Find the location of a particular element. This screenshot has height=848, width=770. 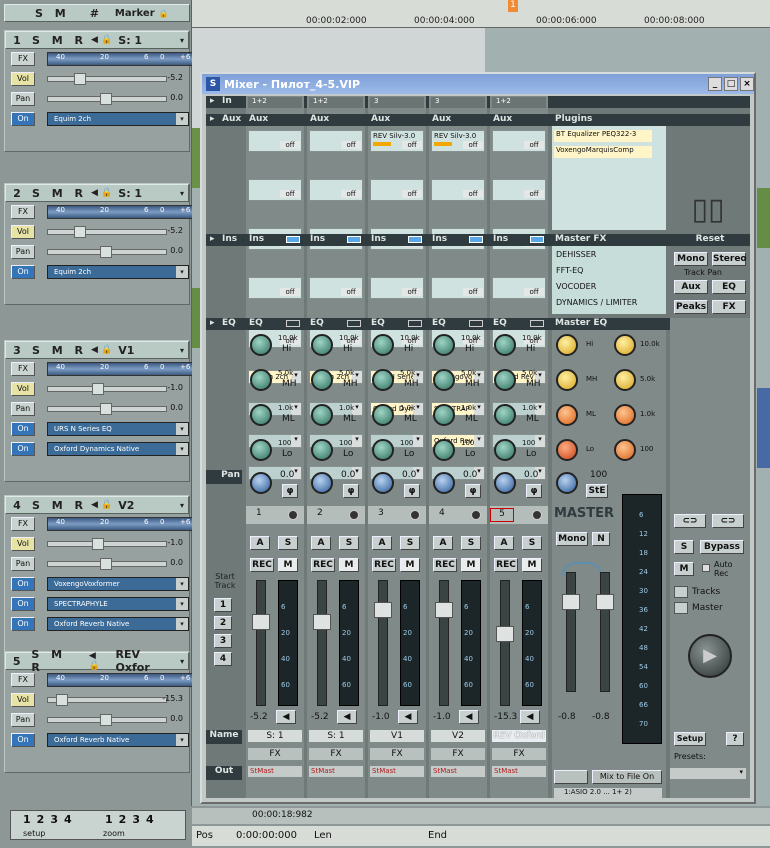

plugin-slot: VoxengoVoxformer ▾ is located at coordinates (118, 584).